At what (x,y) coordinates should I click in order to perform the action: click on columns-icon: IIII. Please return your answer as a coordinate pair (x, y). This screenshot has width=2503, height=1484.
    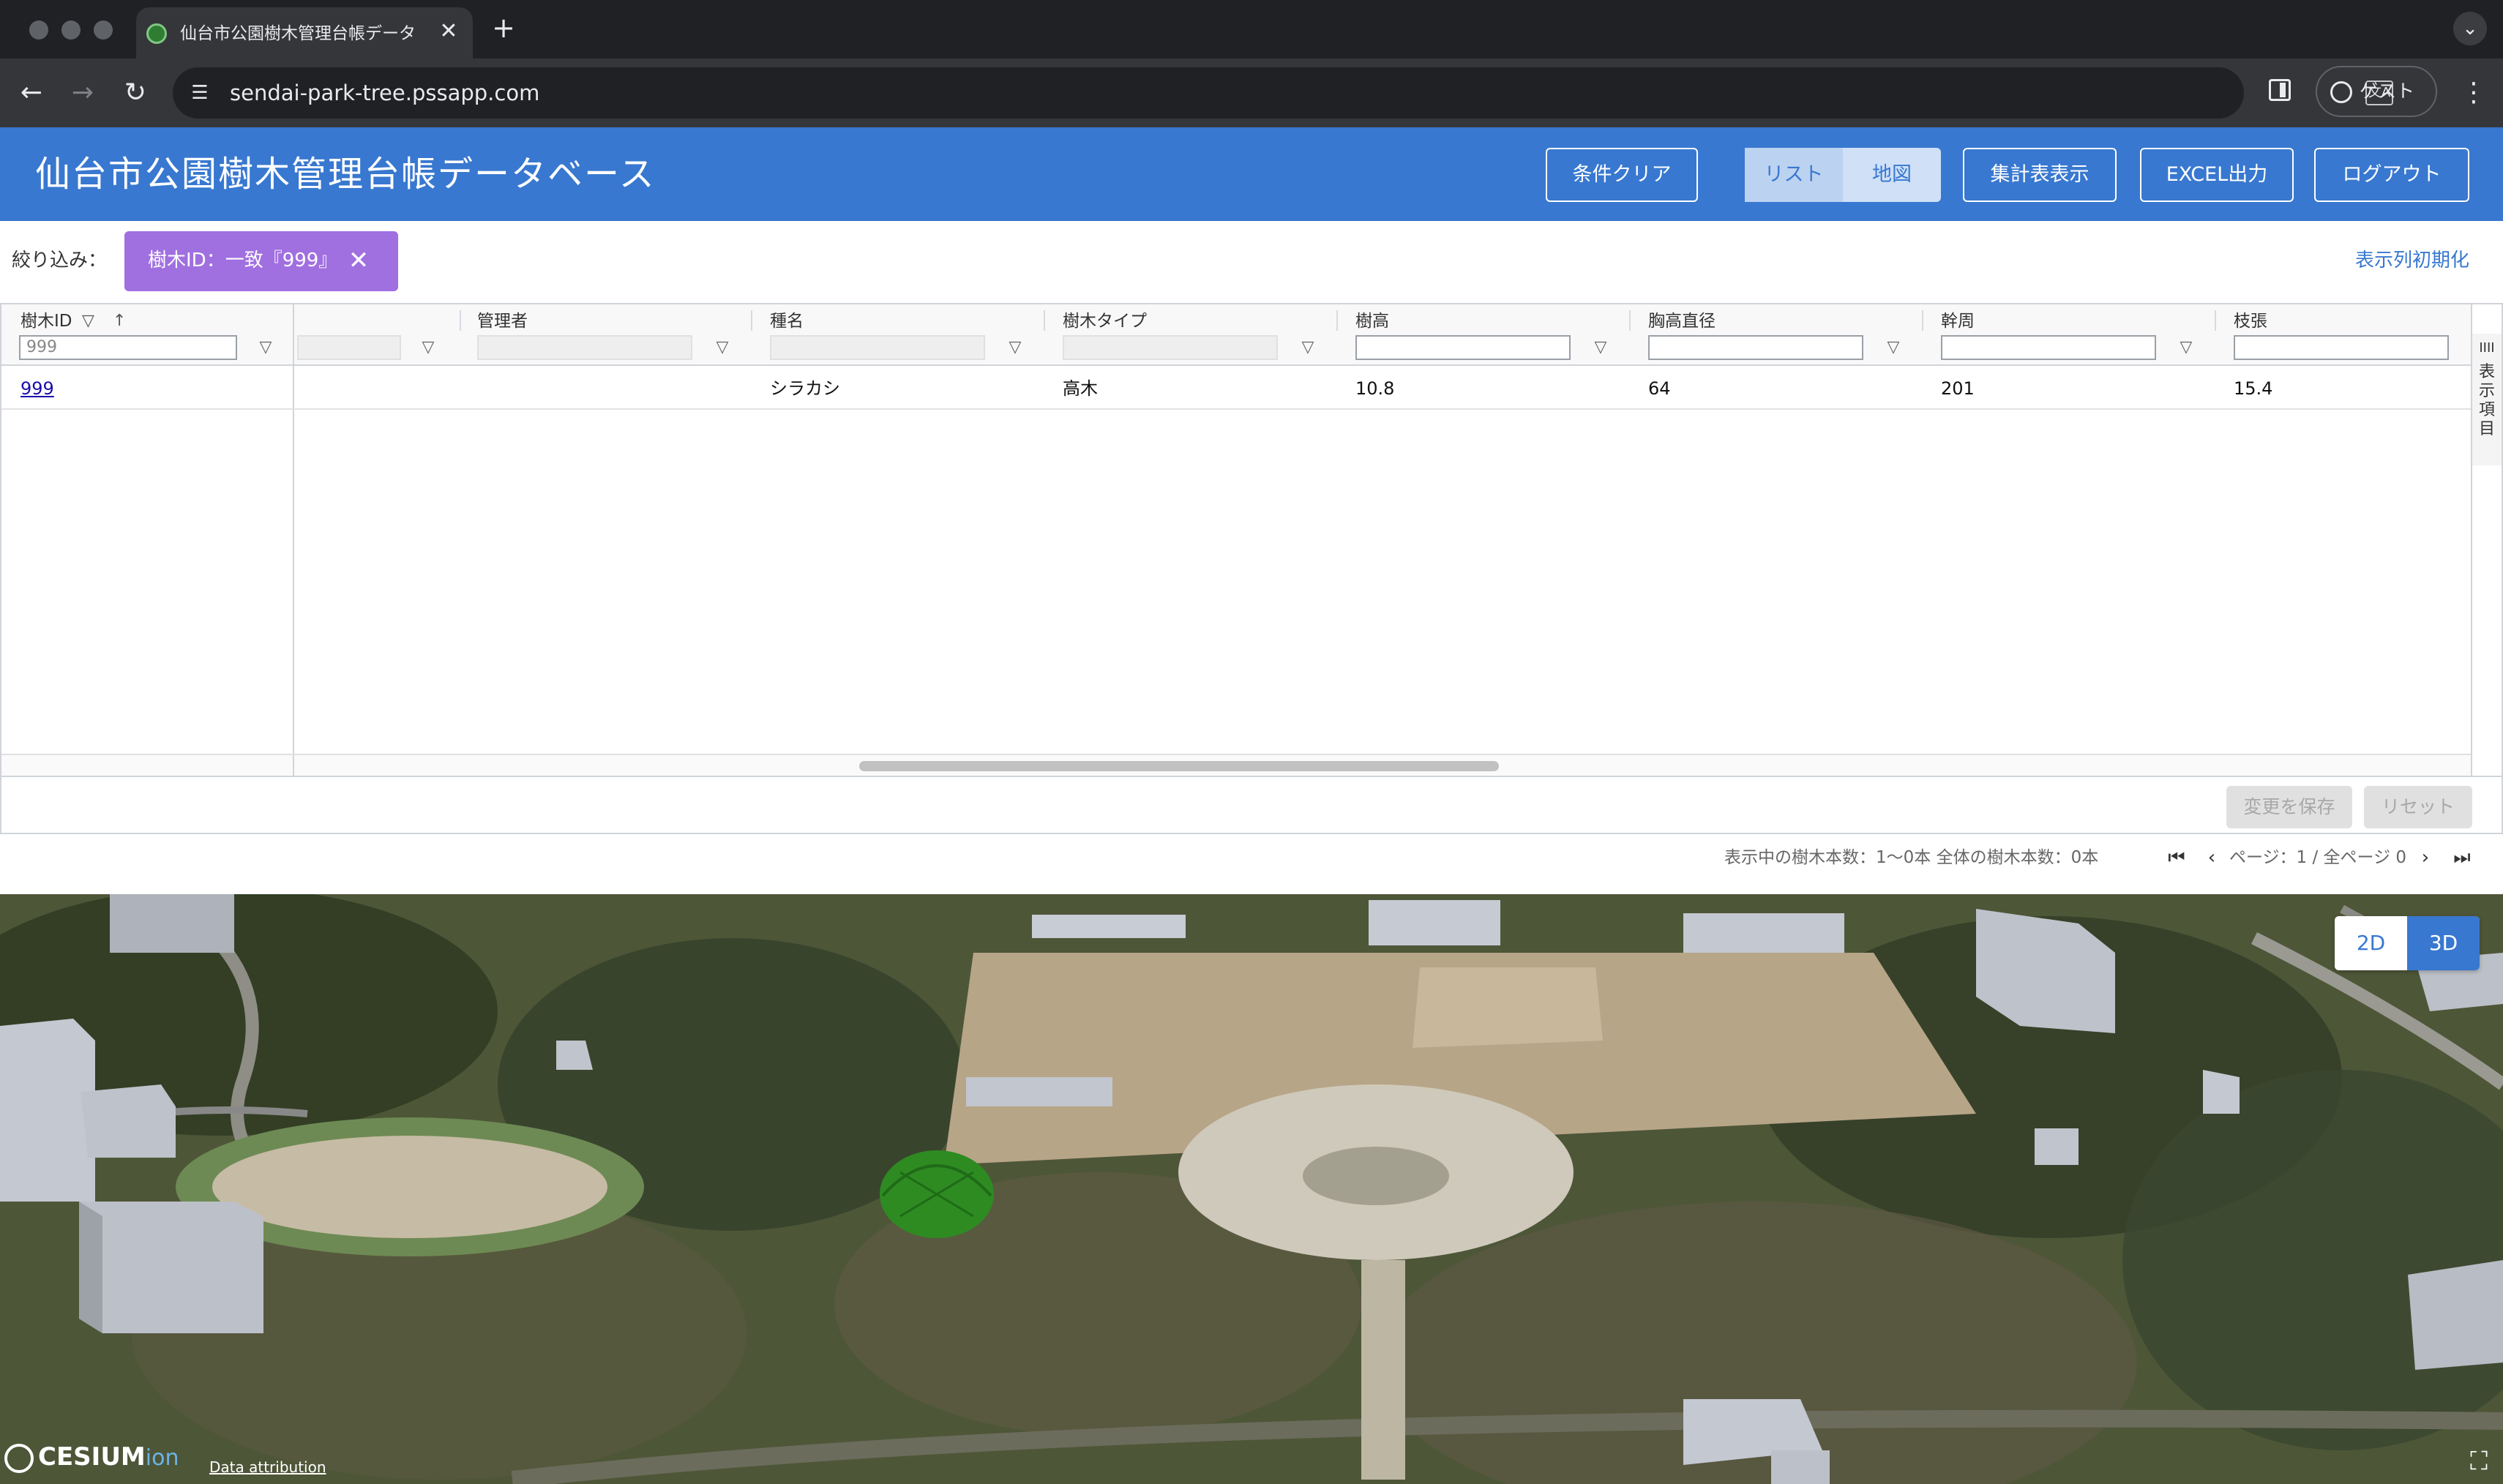
    Looking at the image, I should click on (2487, 348).